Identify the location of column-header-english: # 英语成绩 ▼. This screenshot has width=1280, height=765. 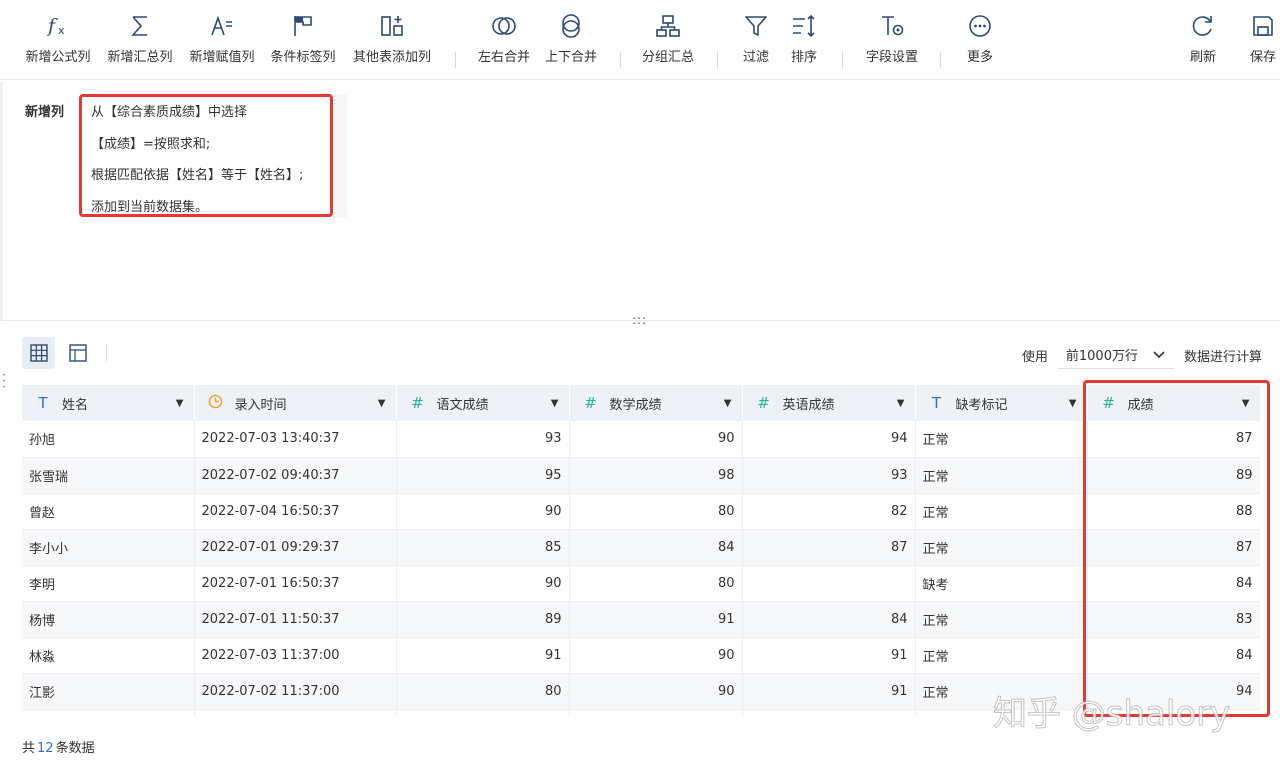
(829, 403).